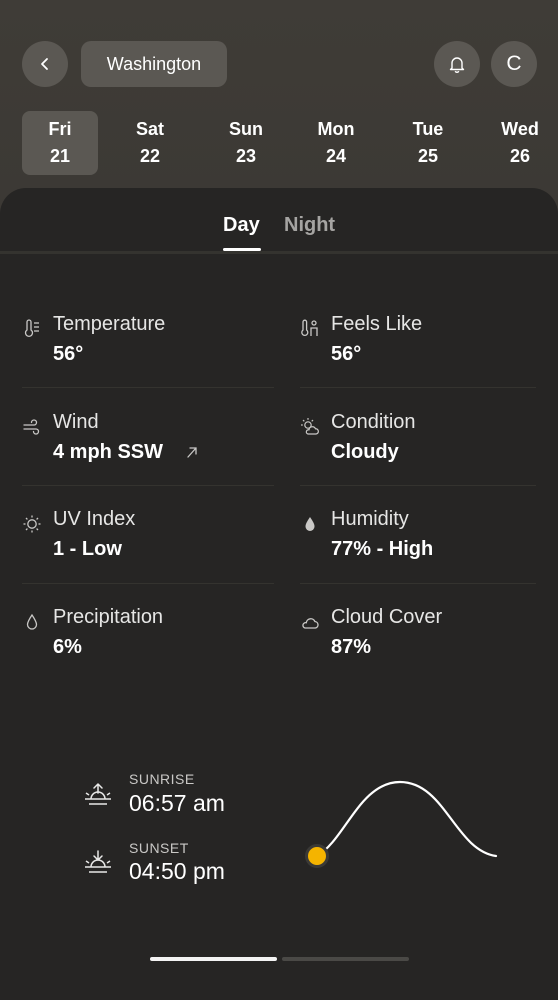 The height and width of the screenshot is (1000, 558). Describe the element at coordinates (406, 819) in the screenshot. I see `sun-path-curve` at that location.